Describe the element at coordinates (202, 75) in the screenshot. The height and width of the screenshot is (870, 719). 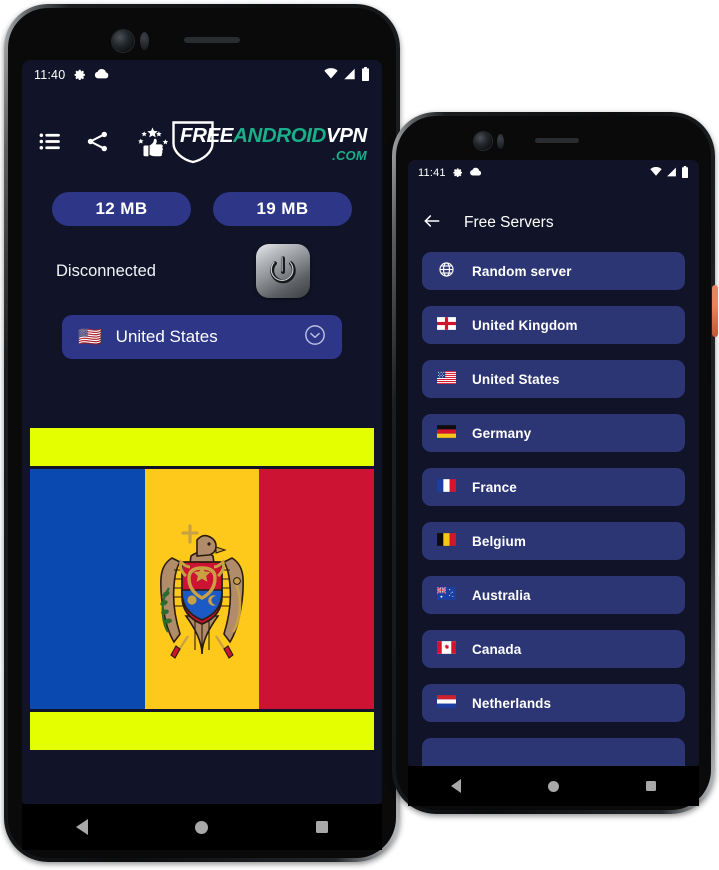
I see `status-bar: 11:40` at that location.